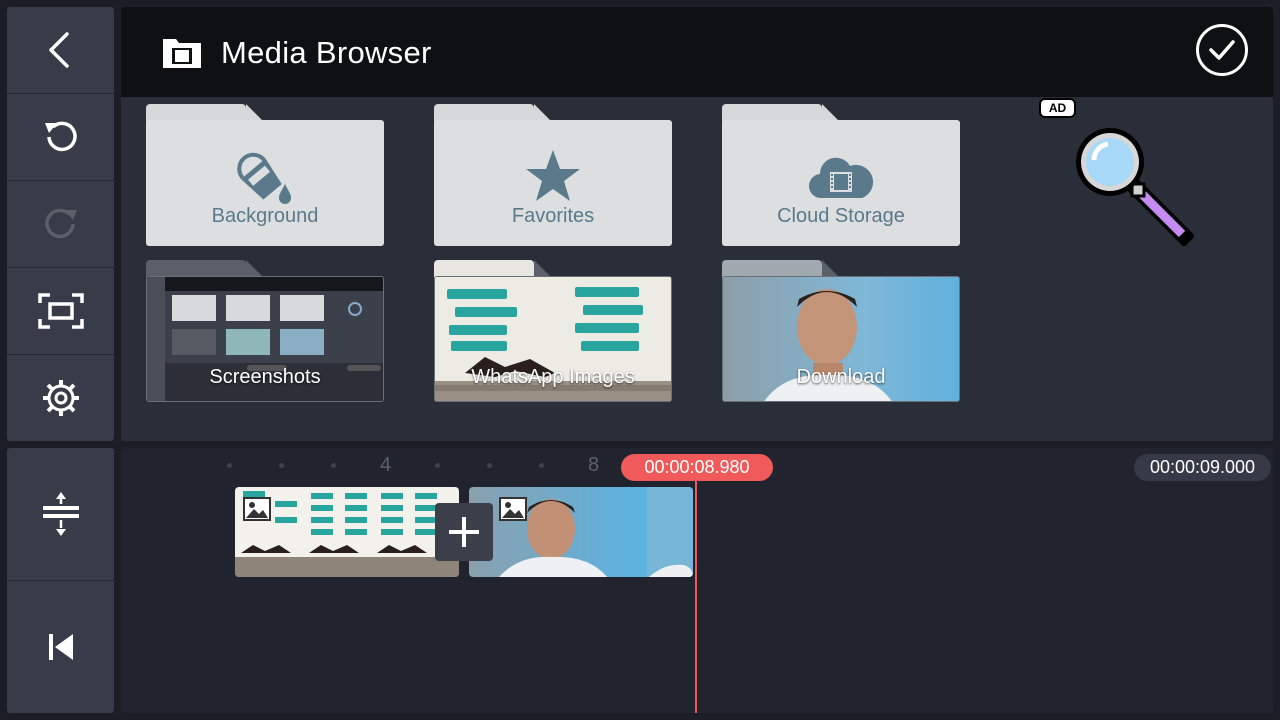 This screenshot has width=1280, height=720. I want to click on folder-label: Background, so click(265, 216).